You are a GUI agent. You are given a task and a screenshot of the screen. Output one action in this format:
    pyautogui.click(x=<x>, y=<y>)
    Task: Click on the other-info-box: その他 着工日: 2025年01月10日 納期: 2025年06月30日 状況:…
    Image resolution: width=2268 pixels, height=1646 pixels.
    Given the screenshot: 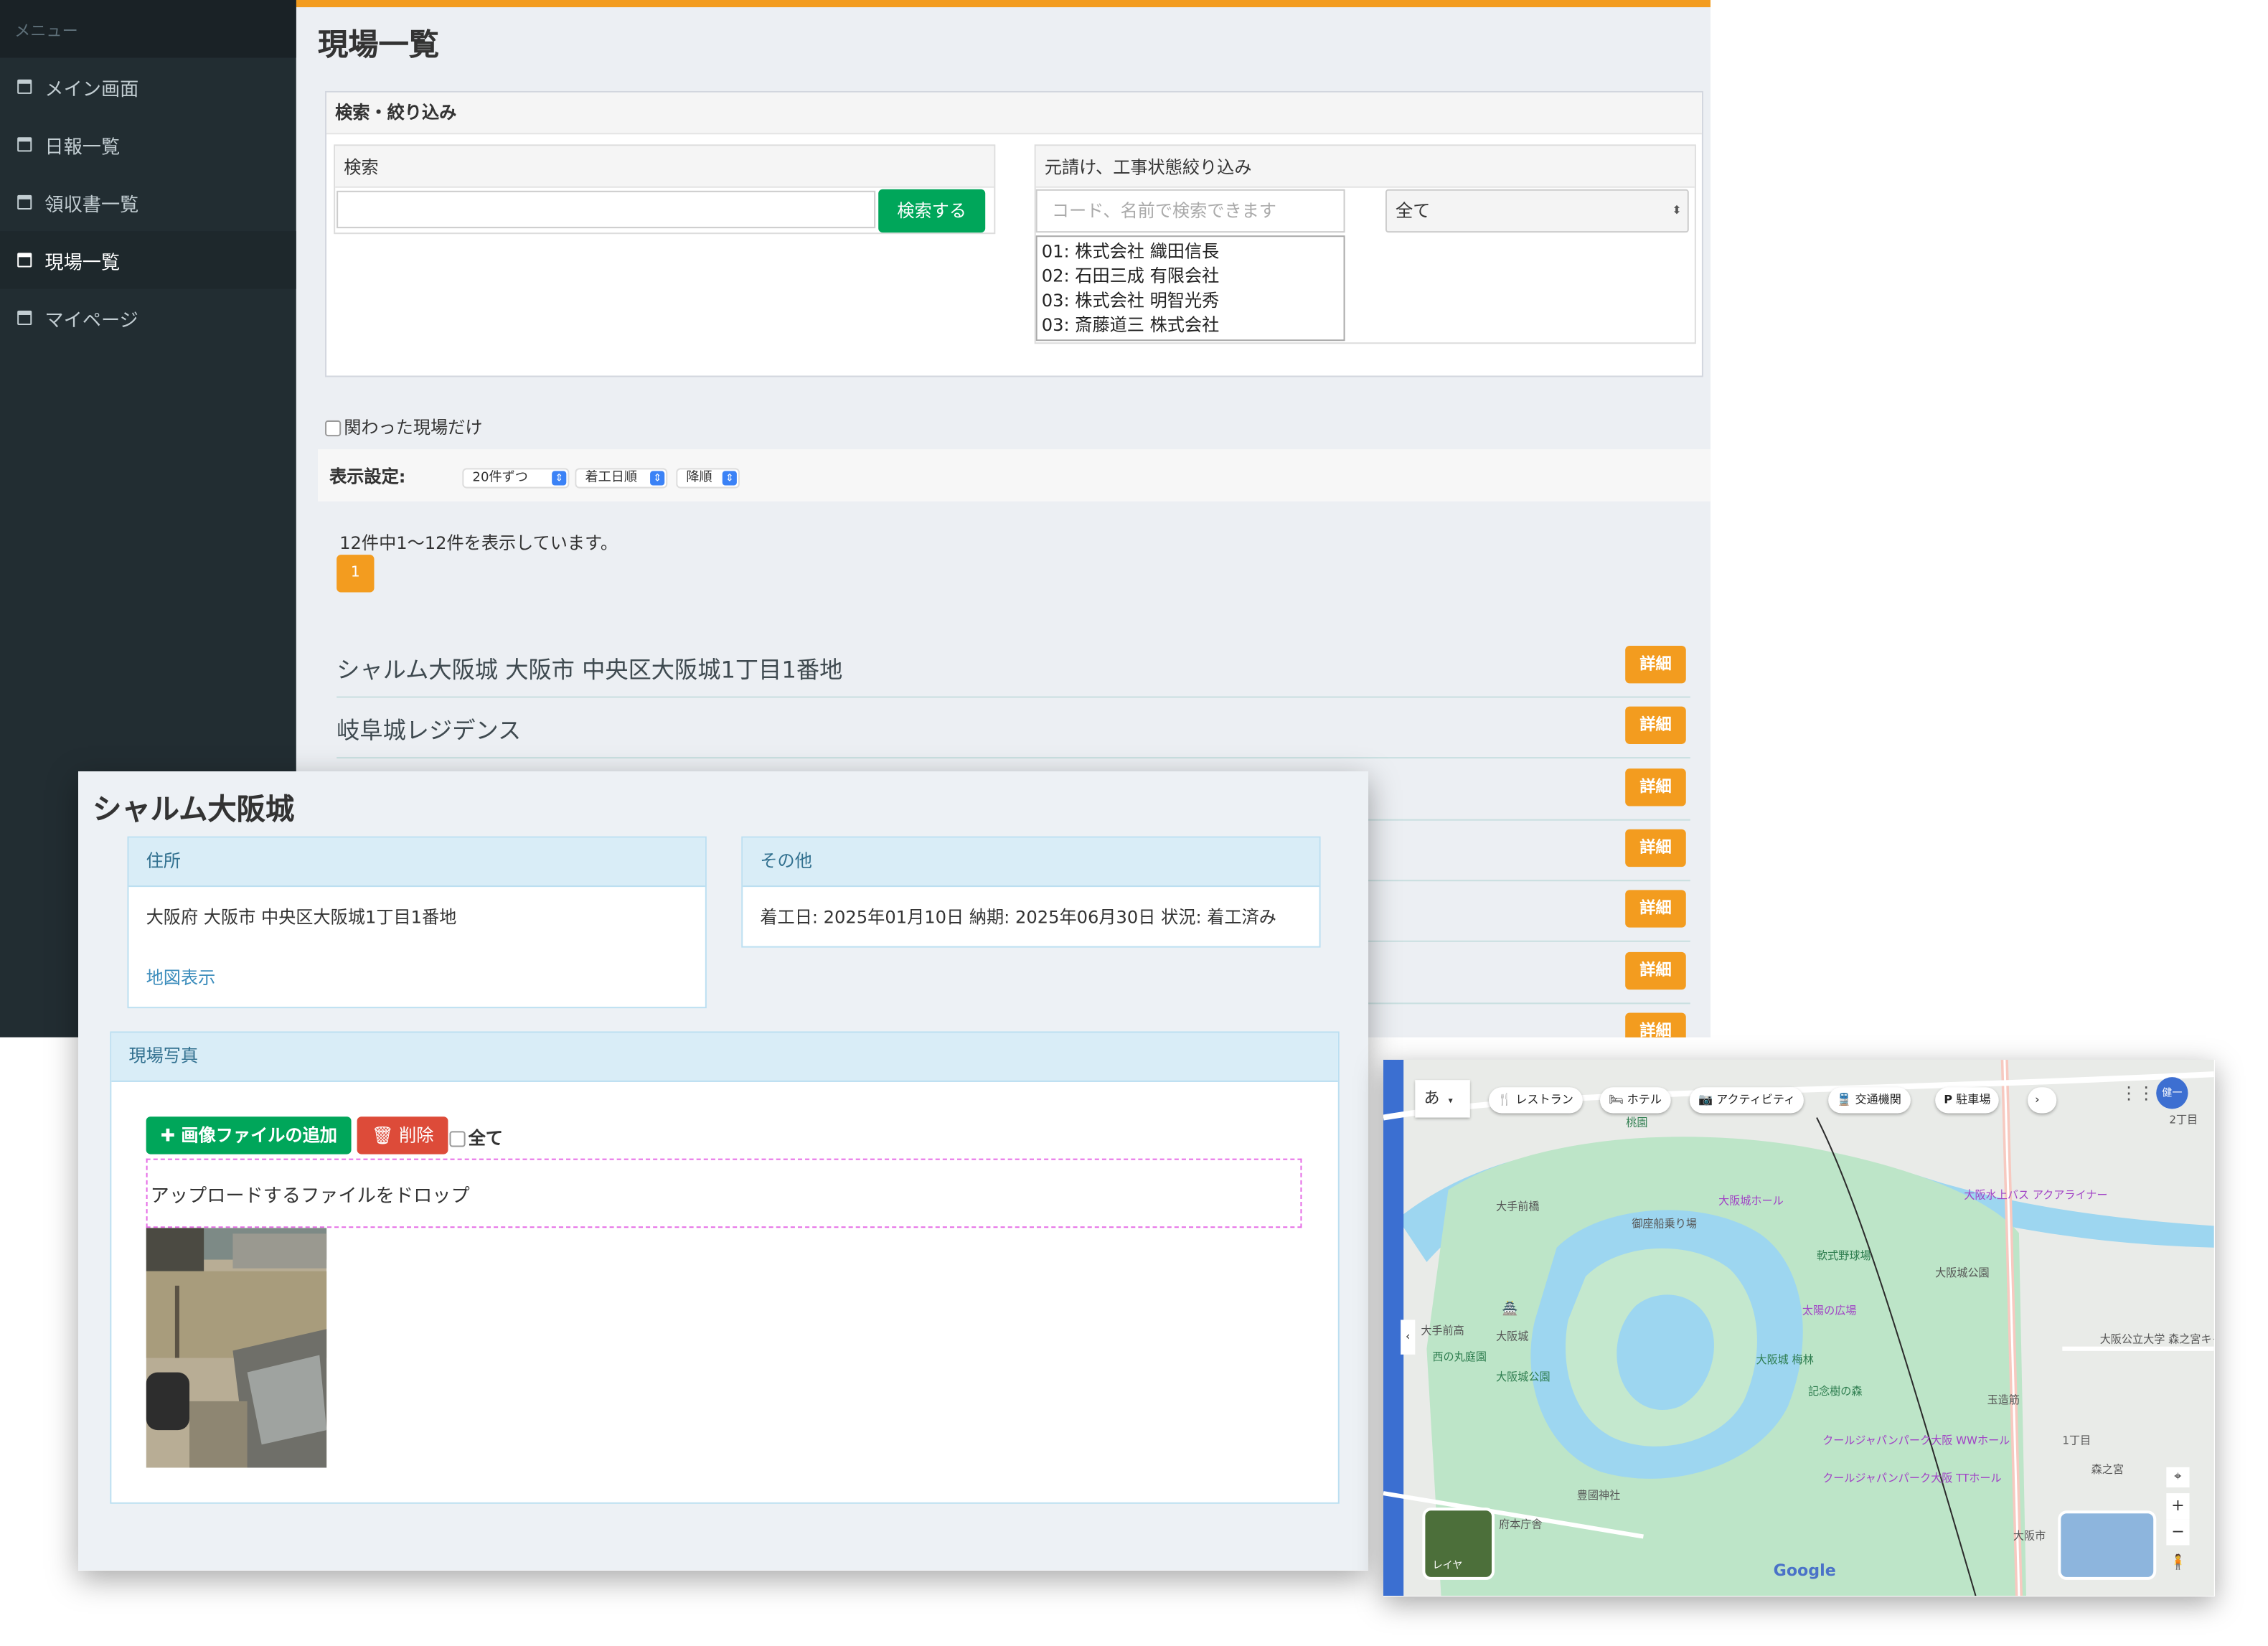 What is the action you would take?
    pyautogui.click(x=1031, y=892)
    